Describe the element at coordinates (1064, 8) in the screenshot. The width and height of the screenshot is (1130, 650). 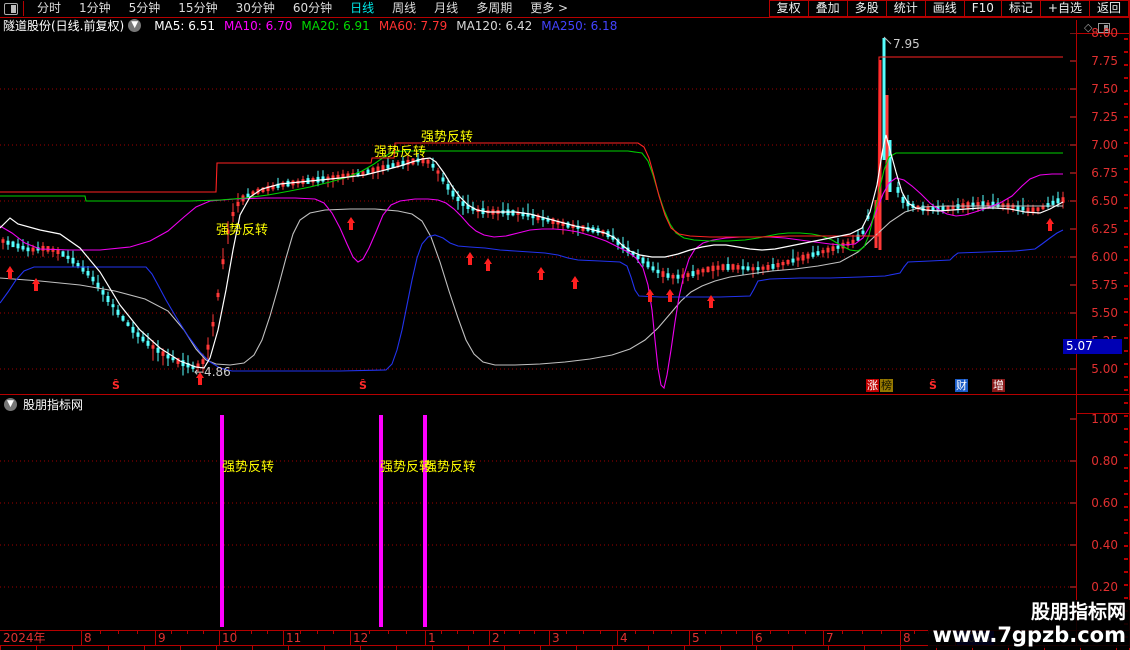
I see `toolbar-button-7: +自选` at that location.